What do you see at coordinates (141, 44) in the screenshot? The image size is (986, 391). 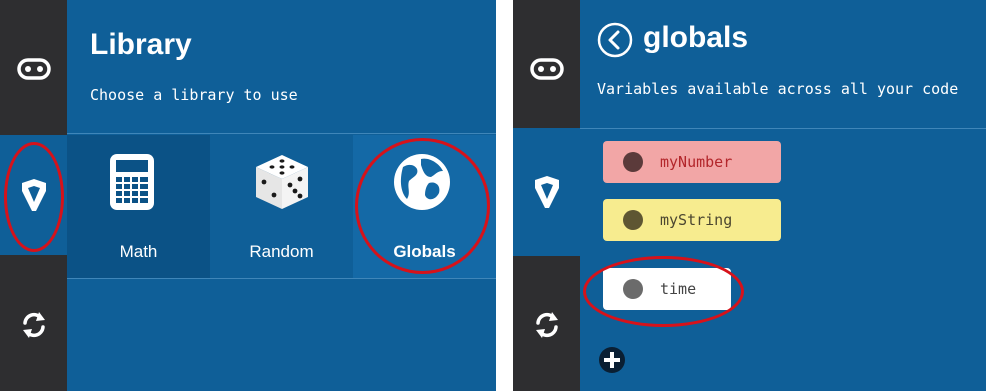 I see `library-title: Library` at bounding box center [141, 44].